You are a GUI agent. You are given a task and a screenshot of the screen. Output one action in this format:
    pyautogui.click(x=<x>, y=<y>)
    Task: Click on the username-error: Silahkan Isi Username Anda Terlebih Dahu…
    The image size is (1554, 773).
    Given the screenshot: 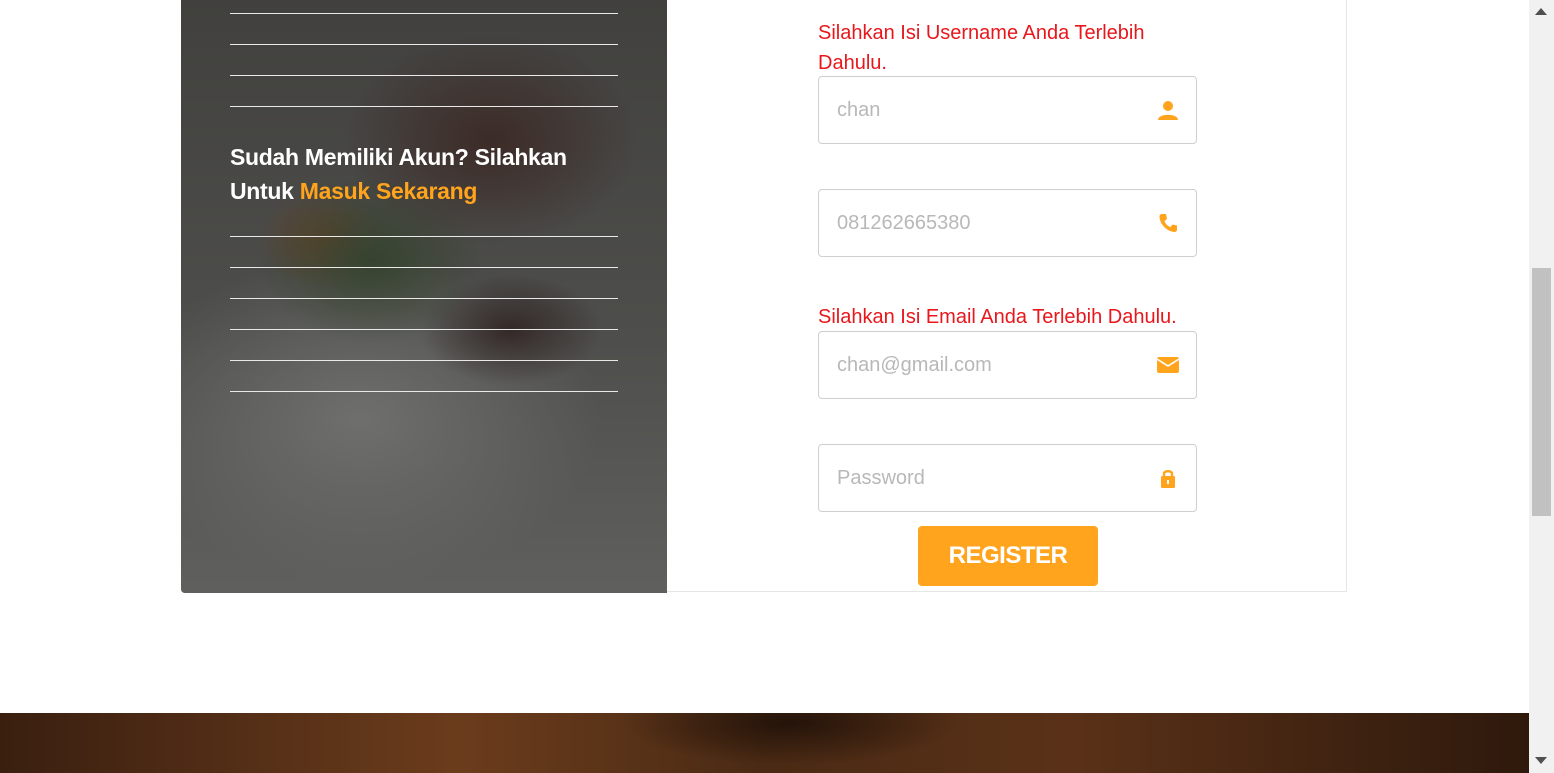 What is the action you would take?
    pyautogui.click(x=981, y=48)
    